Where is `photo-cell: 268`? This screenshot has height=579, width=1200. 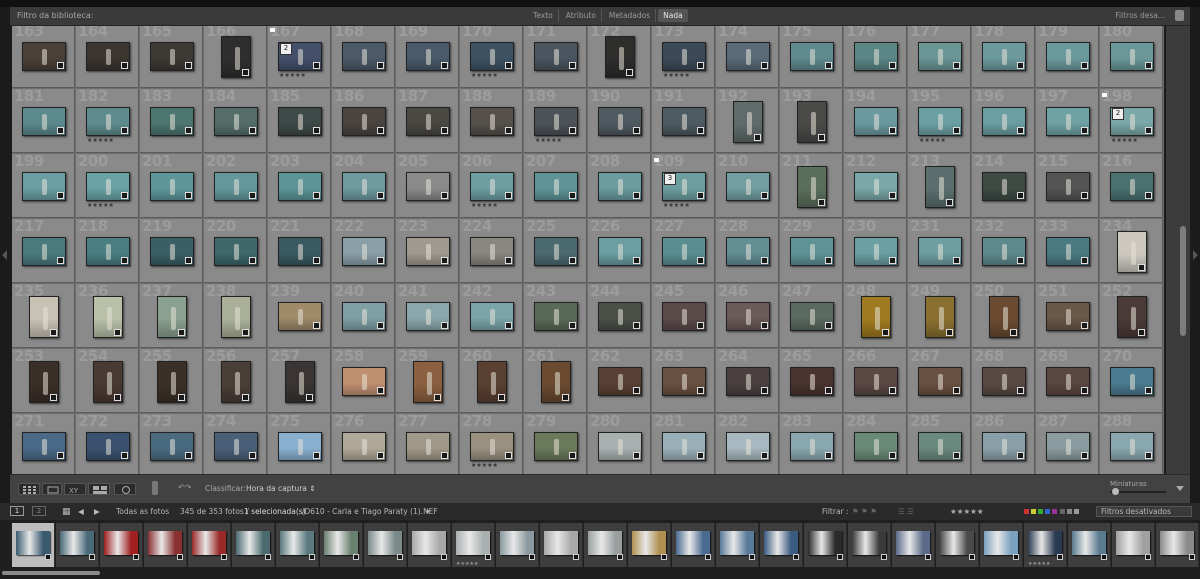
photo-cell: 268 is located at coordinates (1003, 380).